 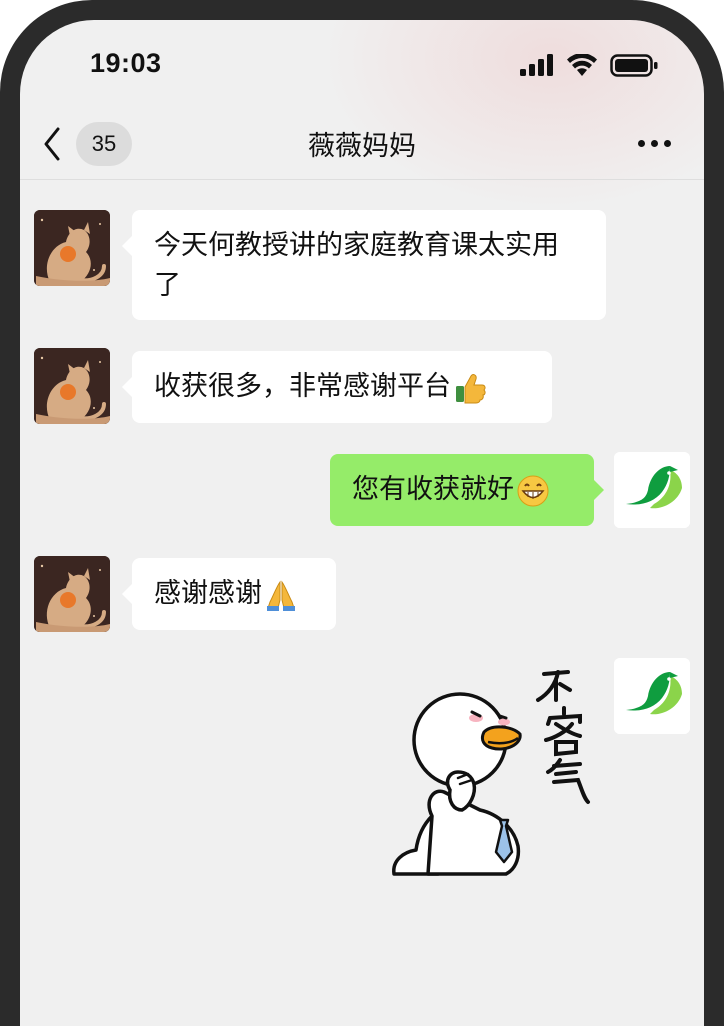 What do you see at coordinates (582, 65) in the screenshot?
I see `wifi-icon` at bounding box center [582, 65].